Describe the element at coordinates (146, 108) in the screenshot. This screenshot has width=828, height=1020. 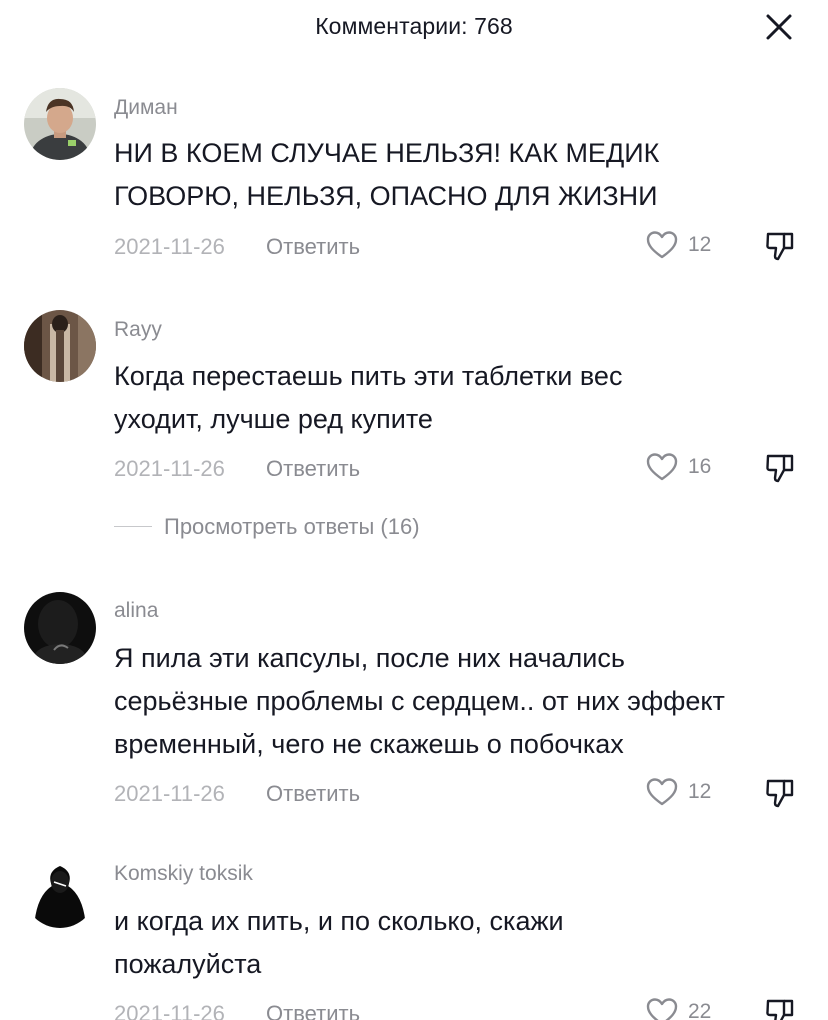
I see `comment-username: Диман` at that location.